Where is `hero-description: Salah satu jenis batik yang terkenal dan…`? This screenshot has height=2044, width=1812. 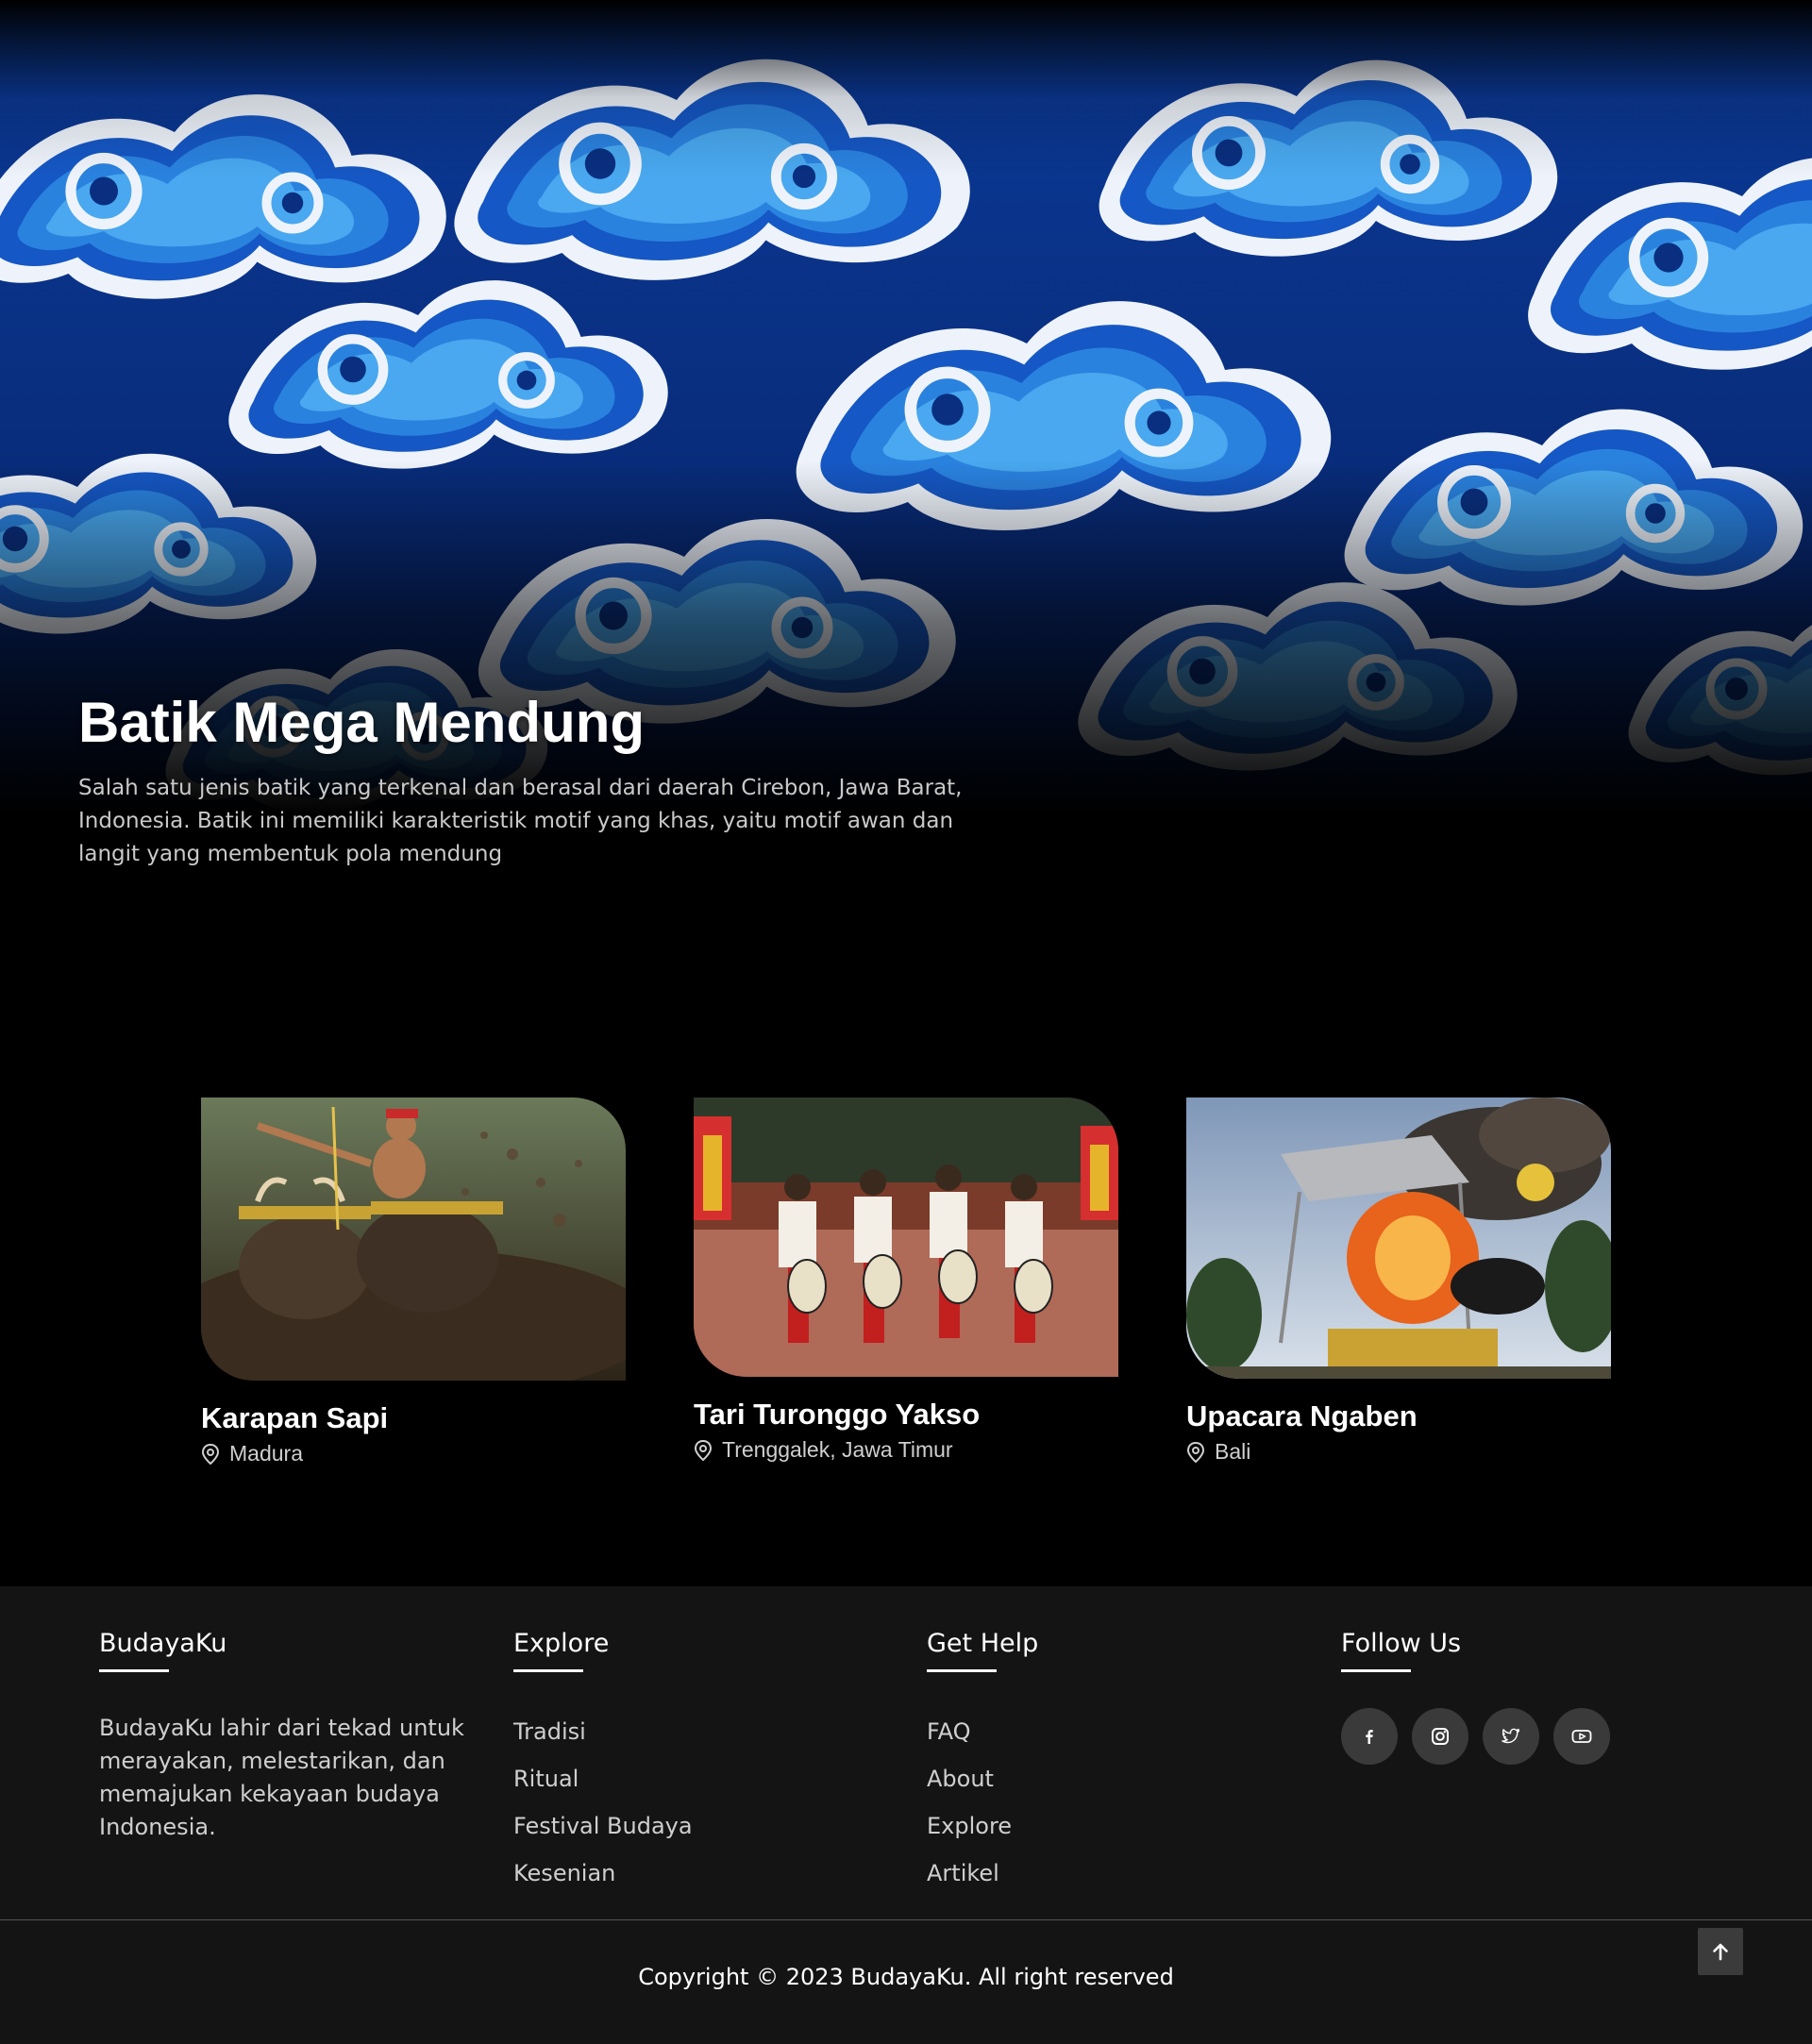 hero-description: Salah satu jenis batik yang terkenal dan… is located at coordinates (520, 821).